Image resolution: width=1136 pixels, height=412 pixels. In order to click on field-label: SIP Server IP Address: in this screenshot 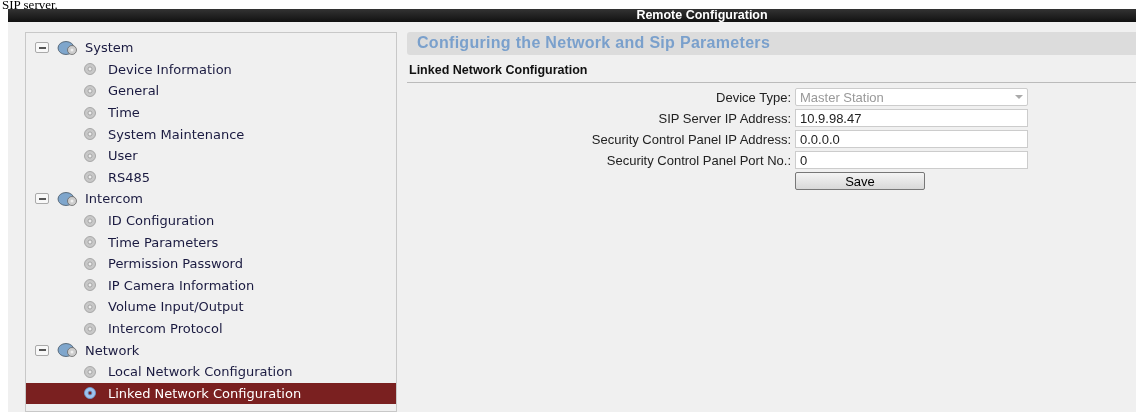, I will do `click(724, 118)`.